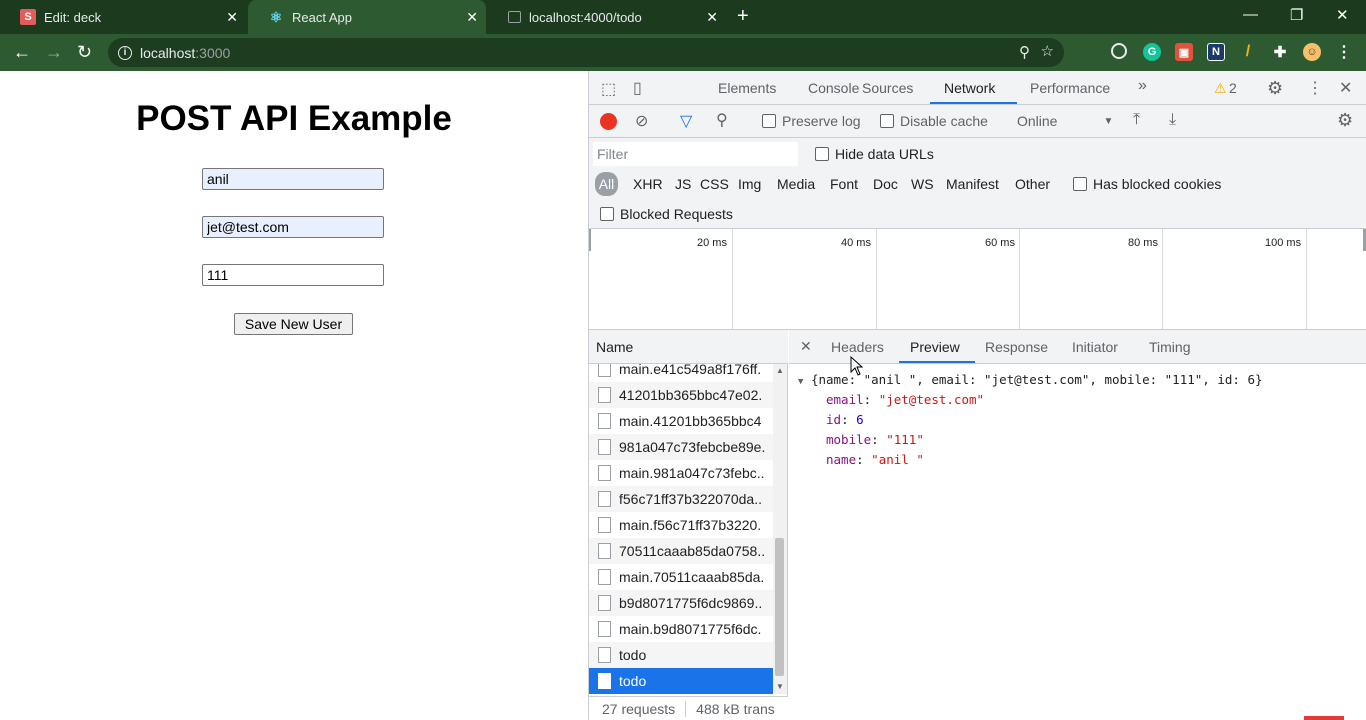  Describe the element at coordinates (1172, 120) in the screenshot. I see `export-har-icon: ⤓` at that location.